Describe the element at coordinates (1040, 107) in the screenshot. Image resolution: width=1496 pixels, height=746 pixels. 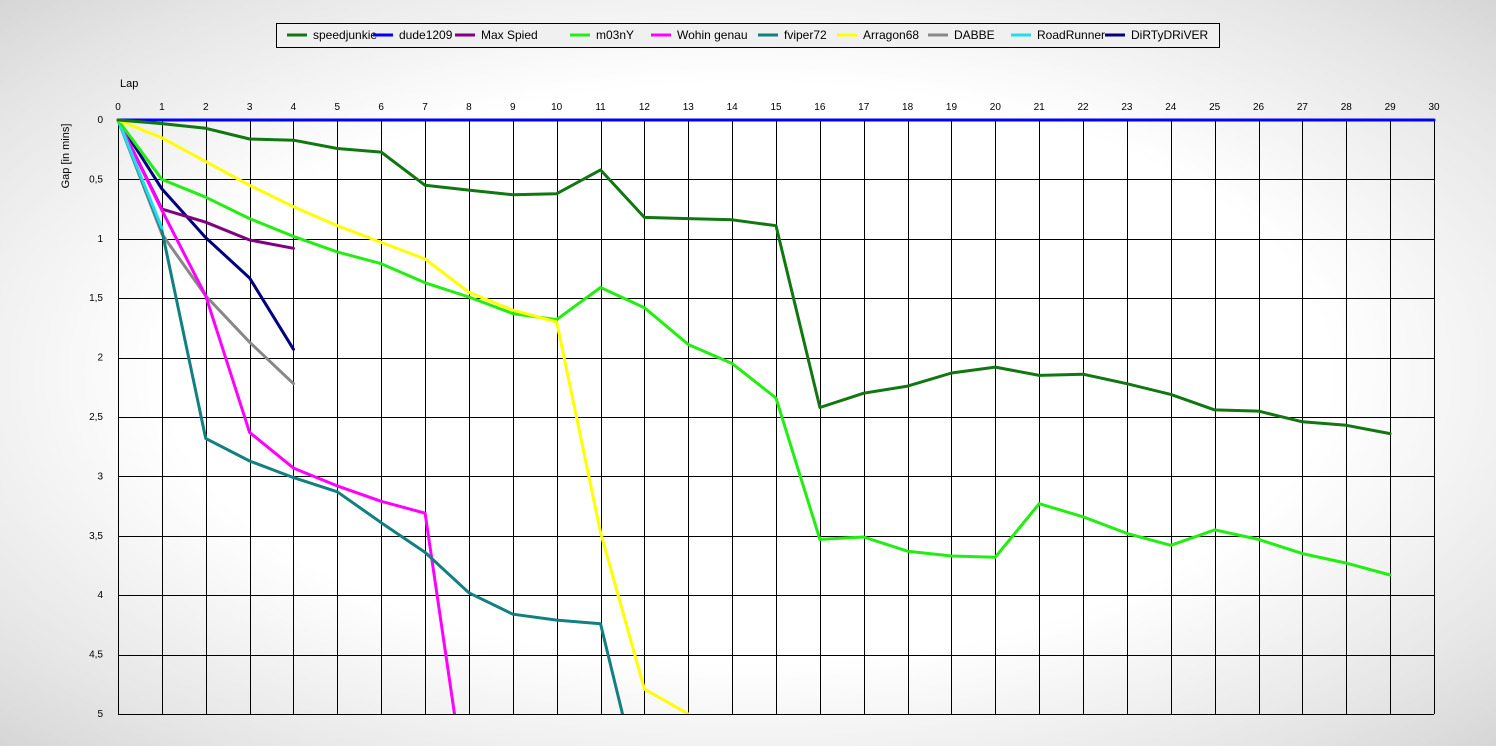
I see `x-tick-label: 21` at that location.